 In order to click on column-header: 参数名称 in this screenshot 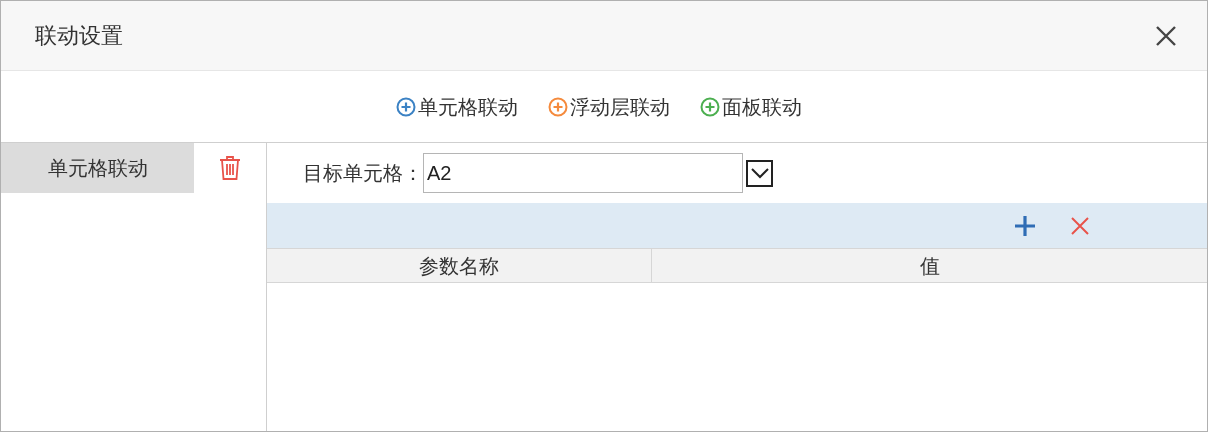, I will do `click(459, 265)`.